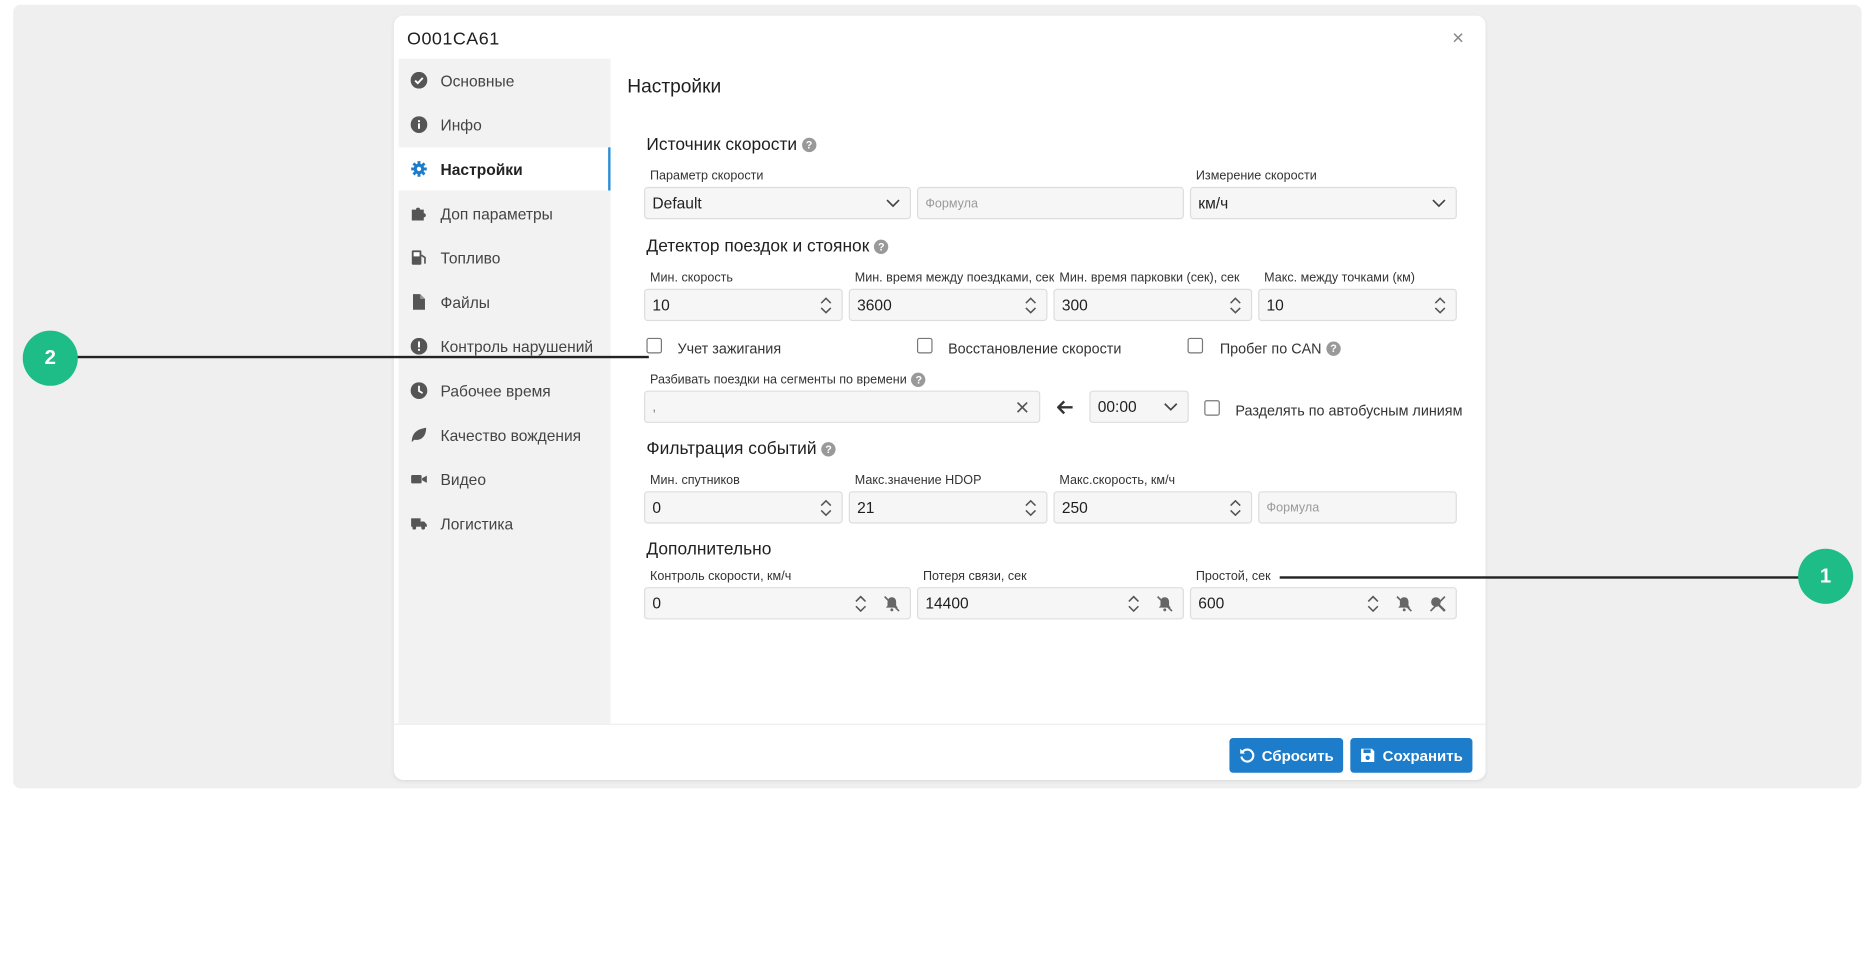 Image resolution: width=1874 pixels, height=953 pixels. Describe the element at coordinates (1233, 576) in the screenshot. I see `idle-label: Простой, сек` at that location.